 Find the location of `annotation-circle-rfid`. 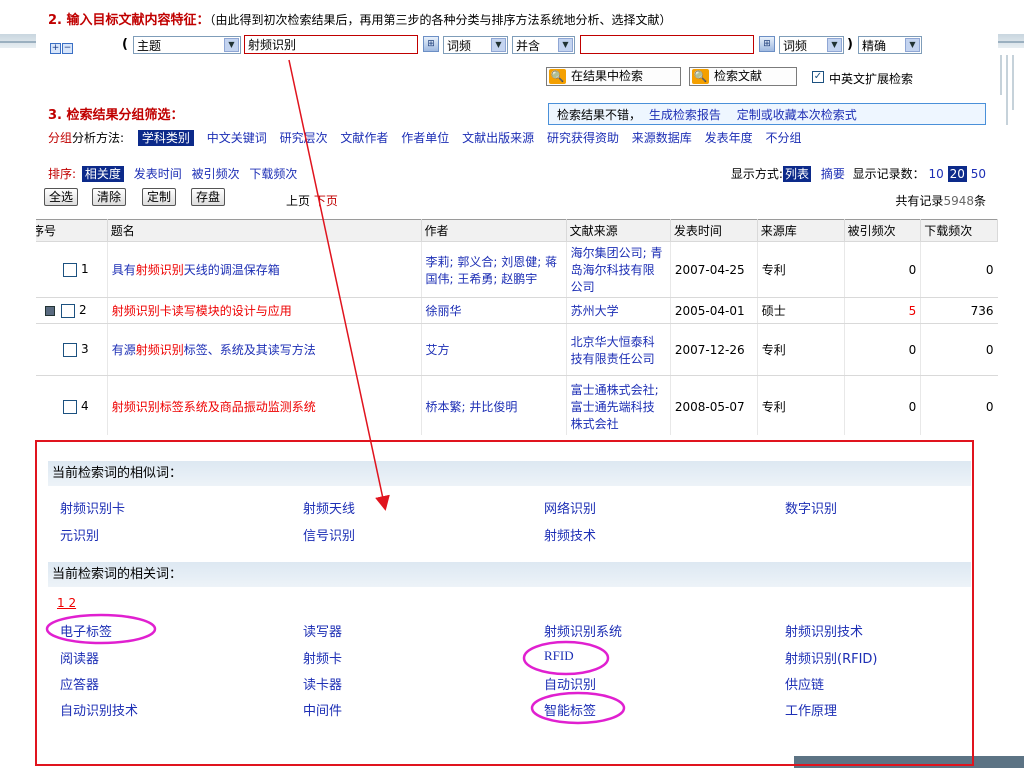

annotation-circle-rfid is located at coordinates (566, 658).